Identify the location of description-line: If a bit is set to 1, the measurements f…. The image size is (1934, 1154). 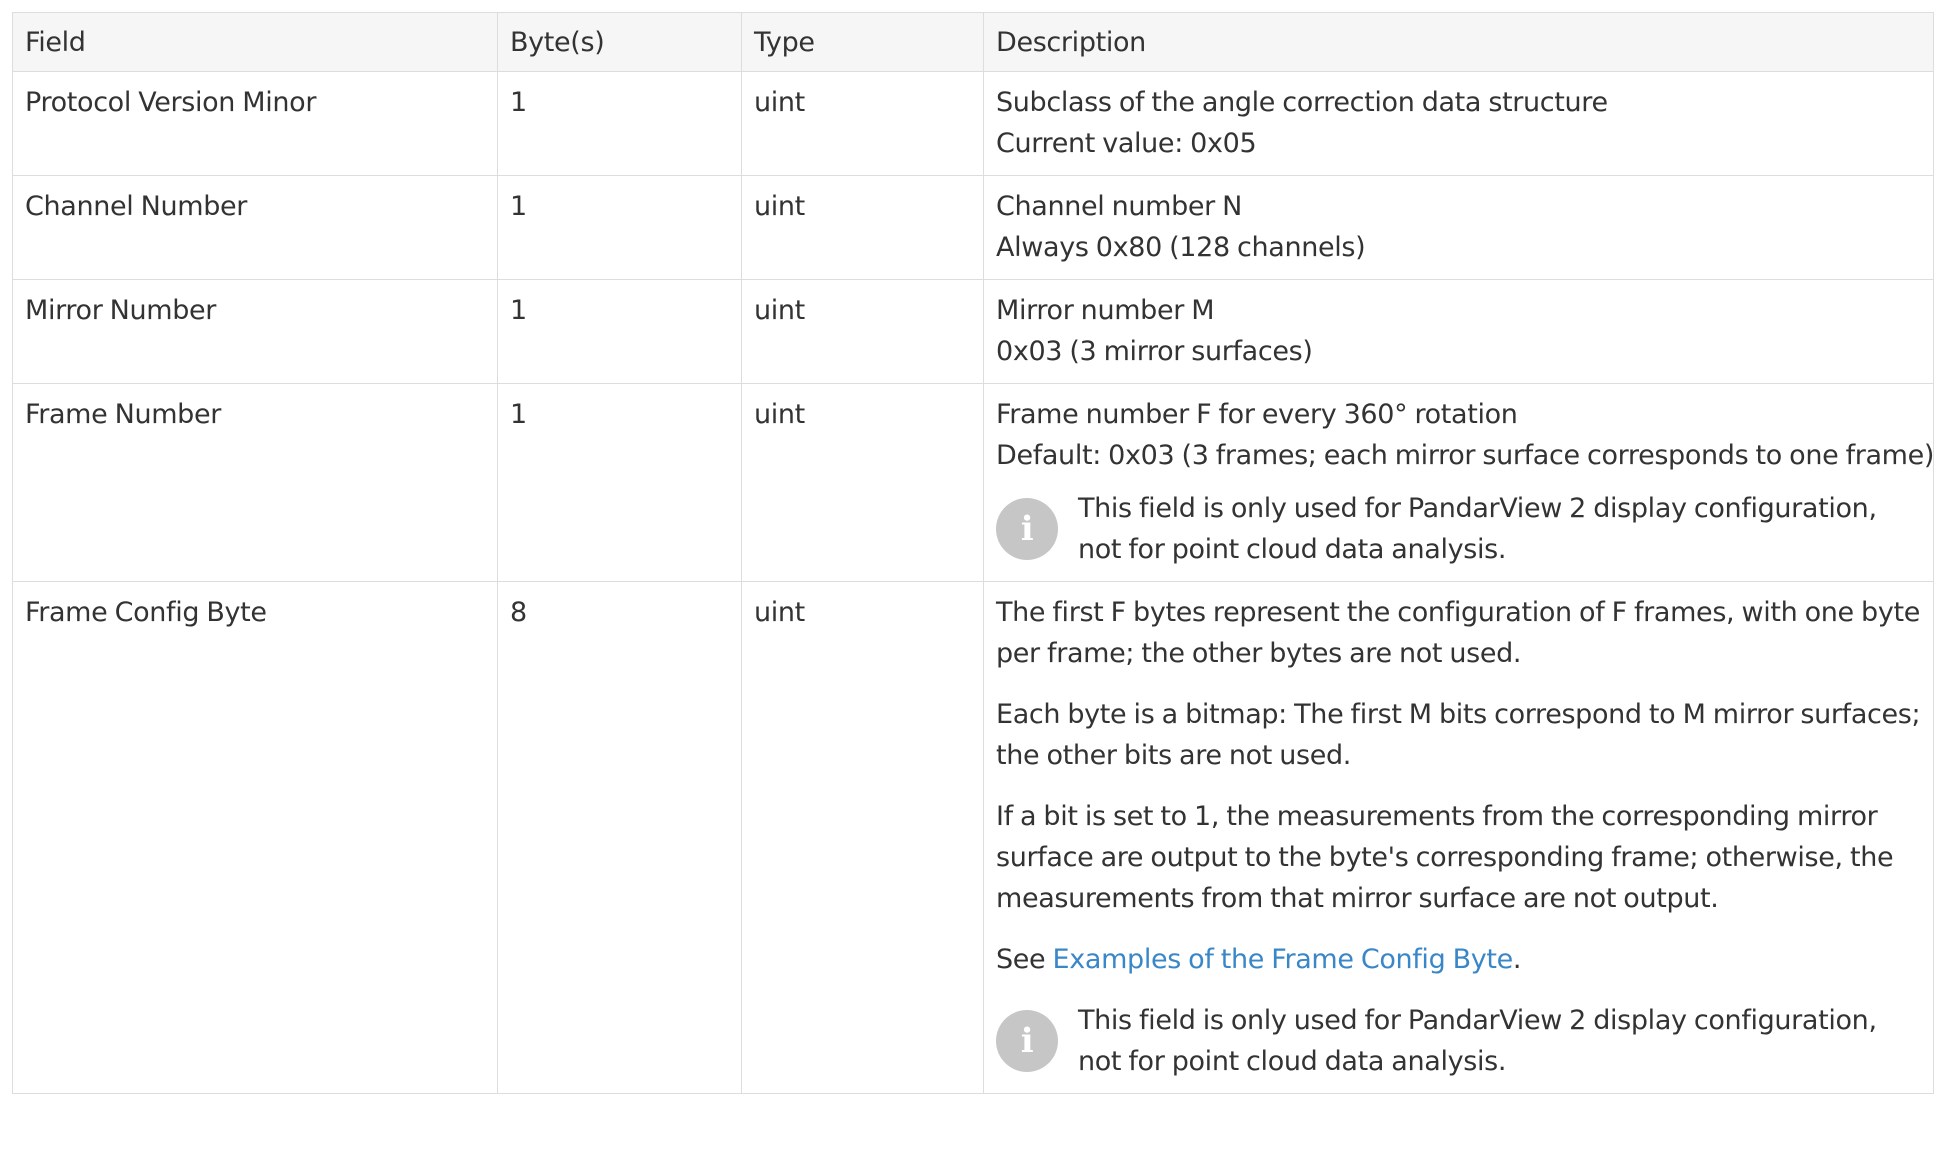
(1437, 816).